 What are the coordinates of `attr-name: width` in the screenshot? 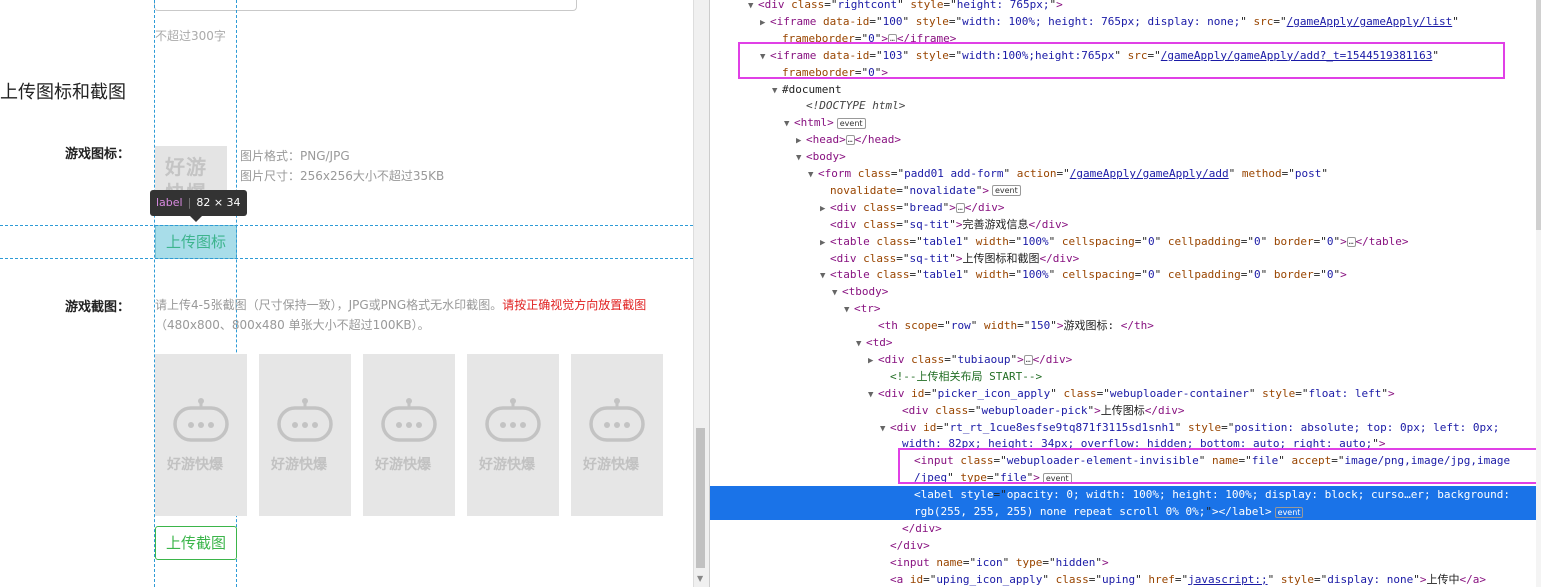 It's located at (992, 275).